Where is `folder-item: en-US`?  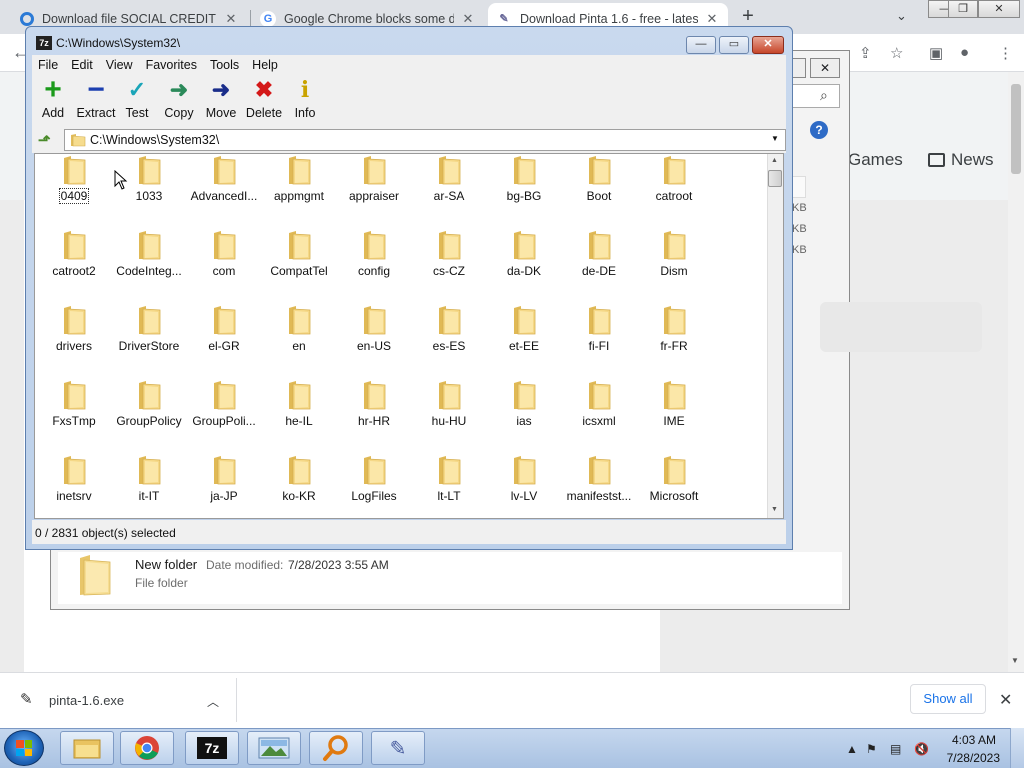 folder-item: en-US is located at coordinates (374, 329).